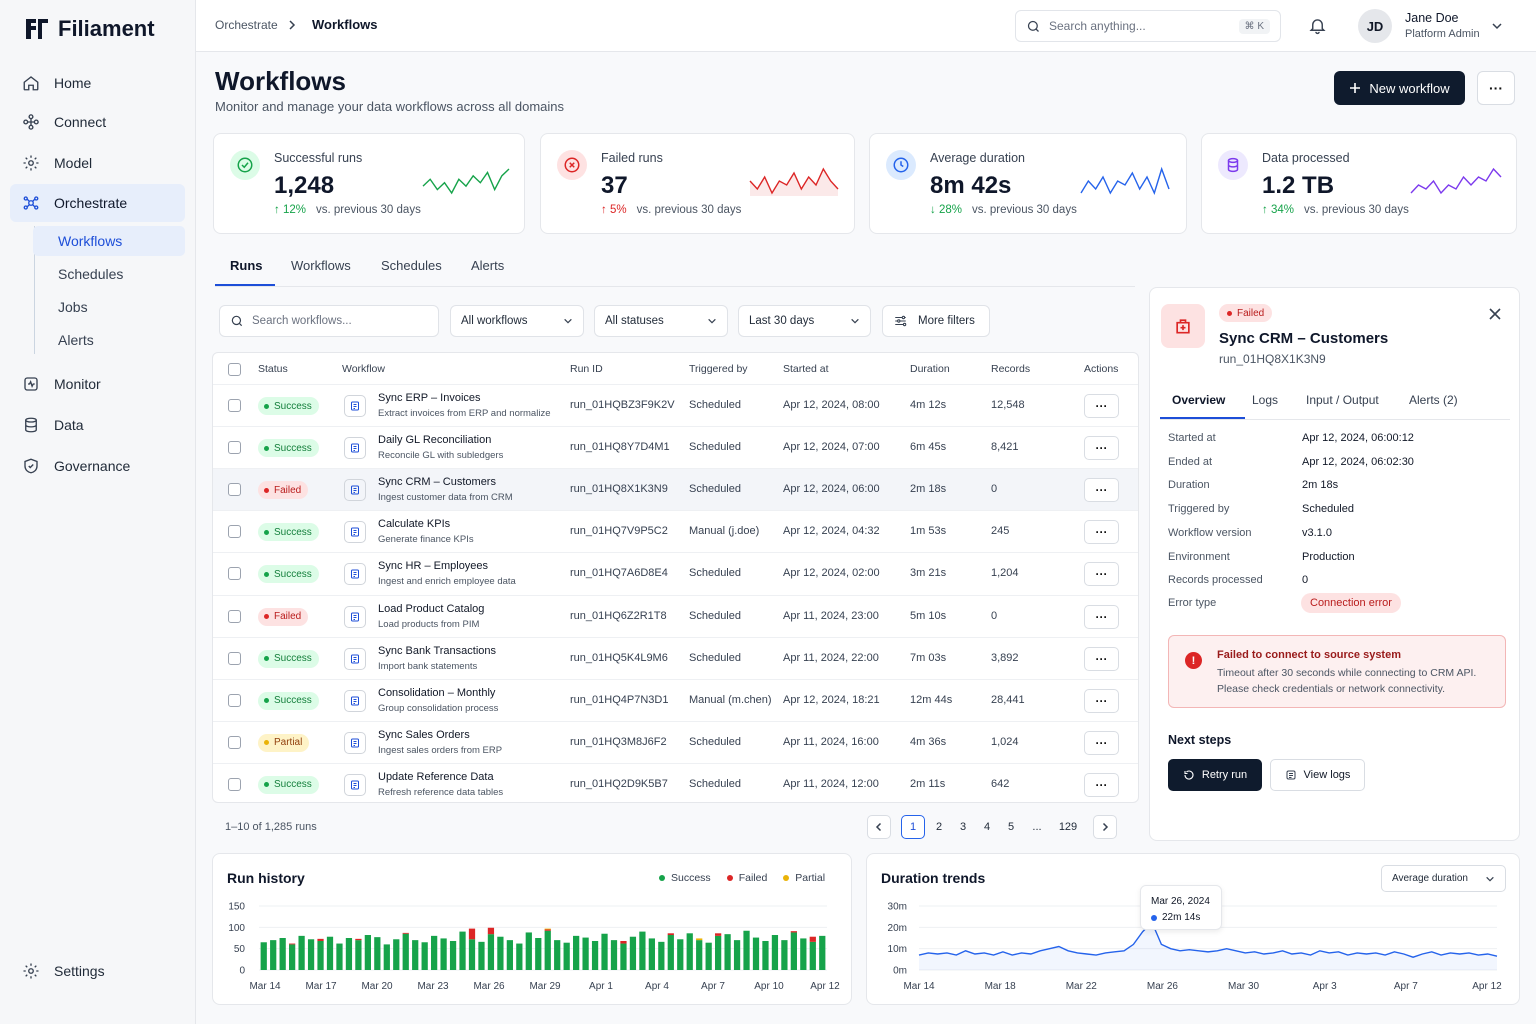  Describe the element at coordinates (437, 651) in the screenshot. I see `workflow-name: Sync Bank Transactions` at that location.